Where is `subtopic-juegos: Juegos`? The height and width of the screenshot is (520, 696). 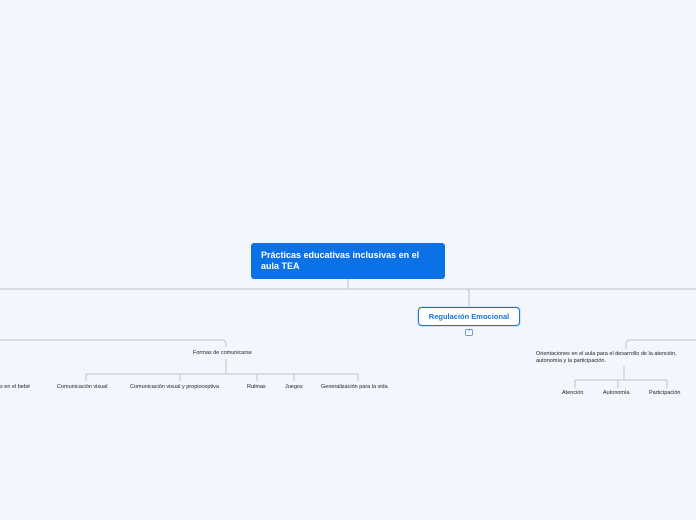
subtopic-juegos: Juegos is located at coordinates (294, 387).